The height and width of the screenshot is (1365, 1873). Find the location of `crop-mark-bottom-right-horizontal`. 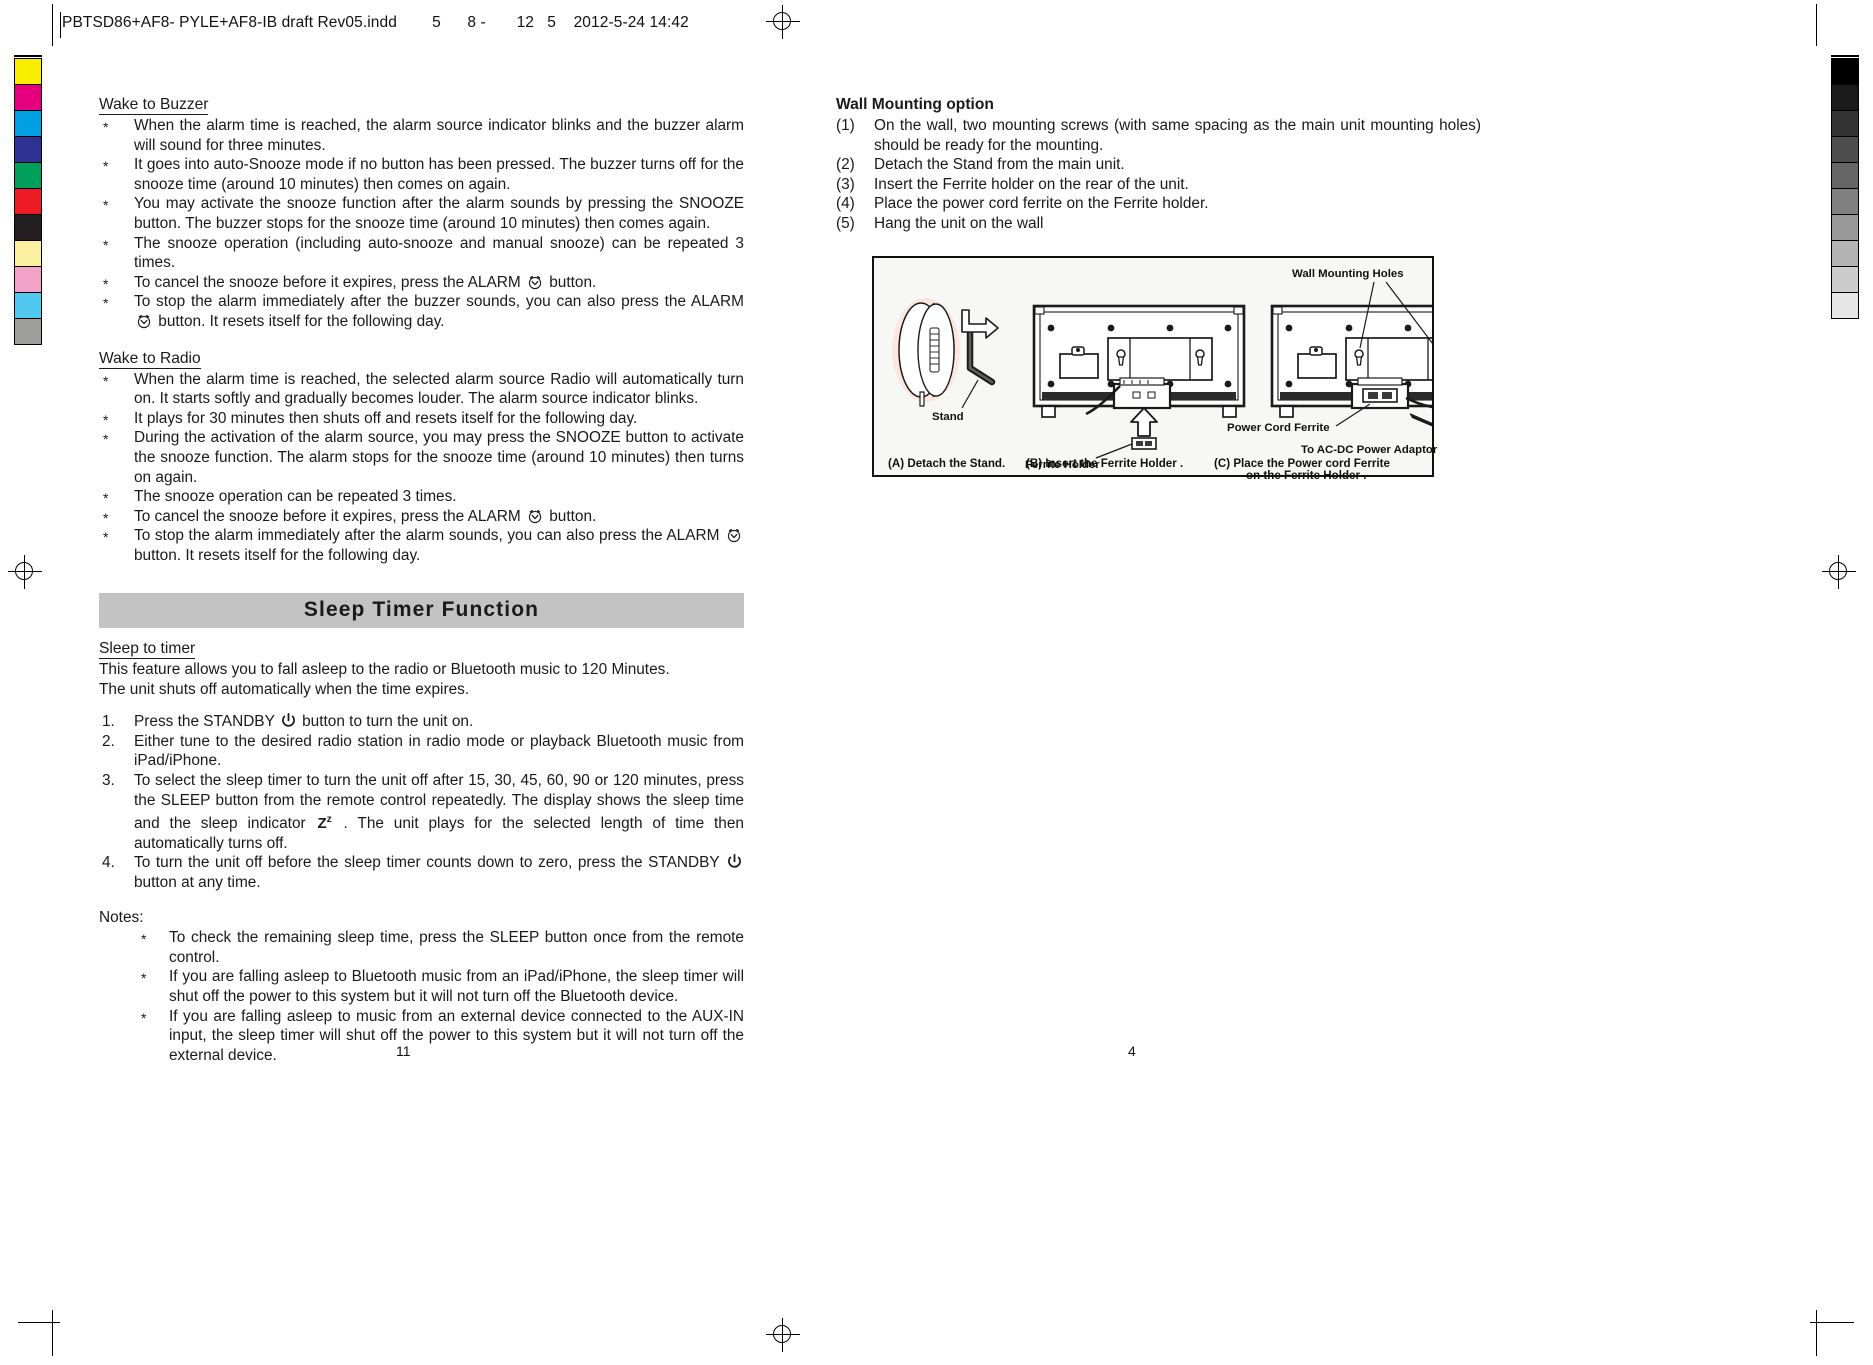

crop-mark-bottom-right-horizontal is located at coordinates (1832, 1322).